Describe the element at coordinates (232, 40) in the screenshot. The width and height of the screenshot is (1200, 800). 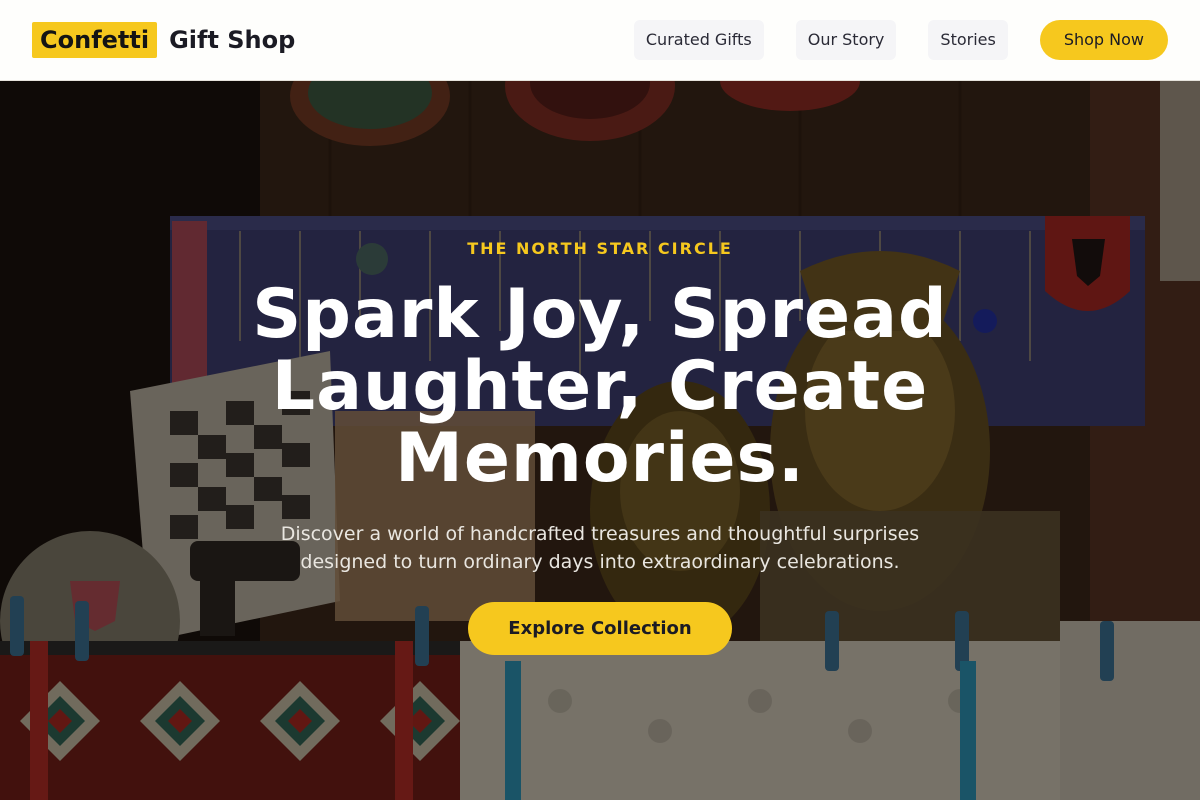
I see `brand-name: Gift Shop` at that location.